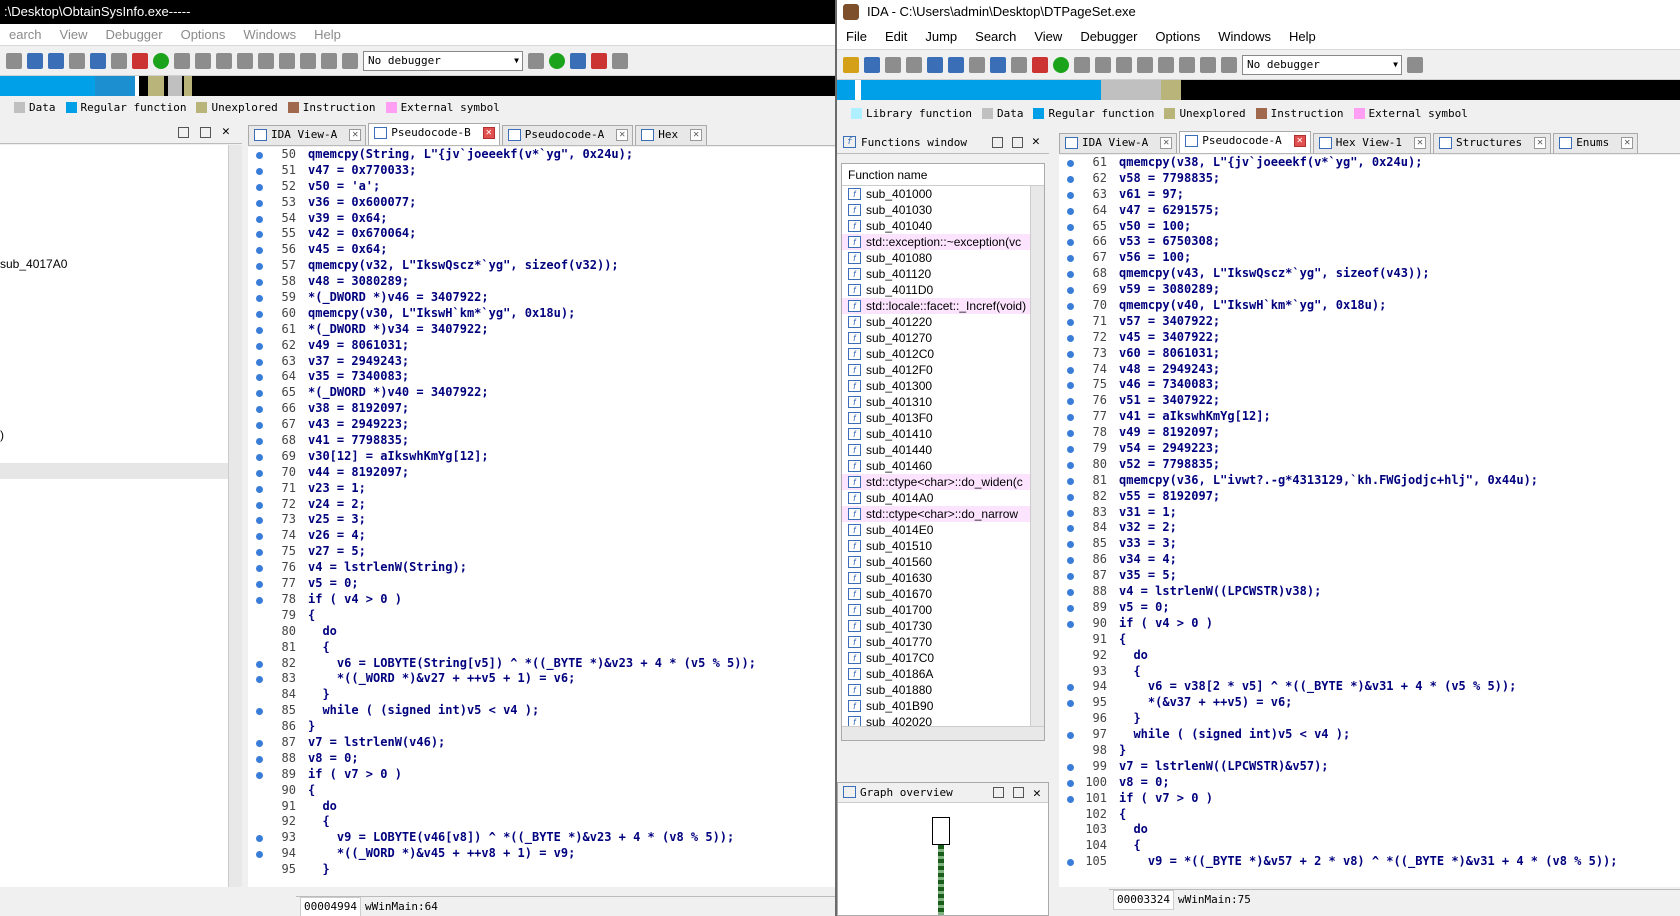 This screenshot has width=1680, height=916. What do you see at coordinates (943, 642) in the screenshot?
I see `function-list-item: f sub_401770` at bounding box center [943, 642].